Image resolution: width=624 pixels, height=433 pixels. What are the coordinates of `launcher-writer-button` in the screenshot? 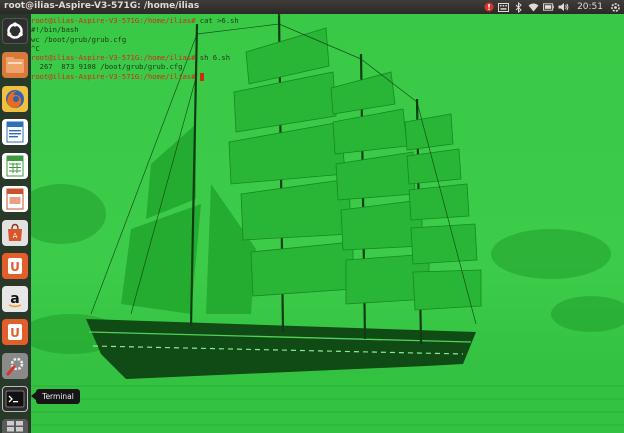 It's located at (15, 132).